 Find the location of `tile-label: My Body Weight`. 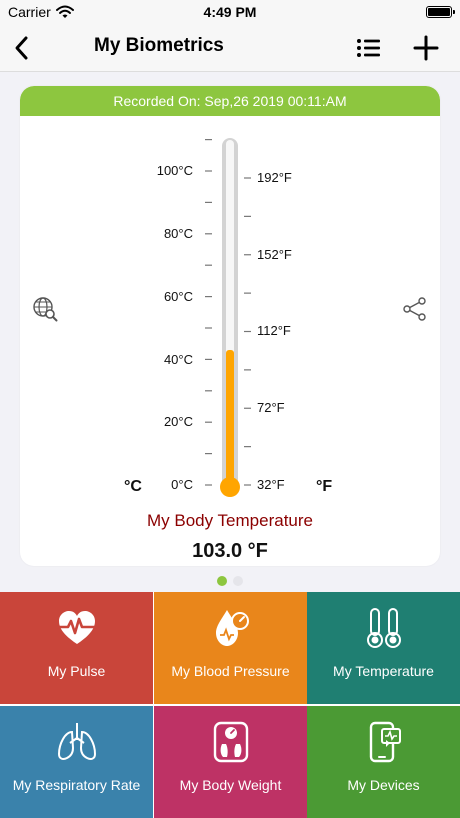

tile-label: My Body Weight is located at coordinates (230, 785).